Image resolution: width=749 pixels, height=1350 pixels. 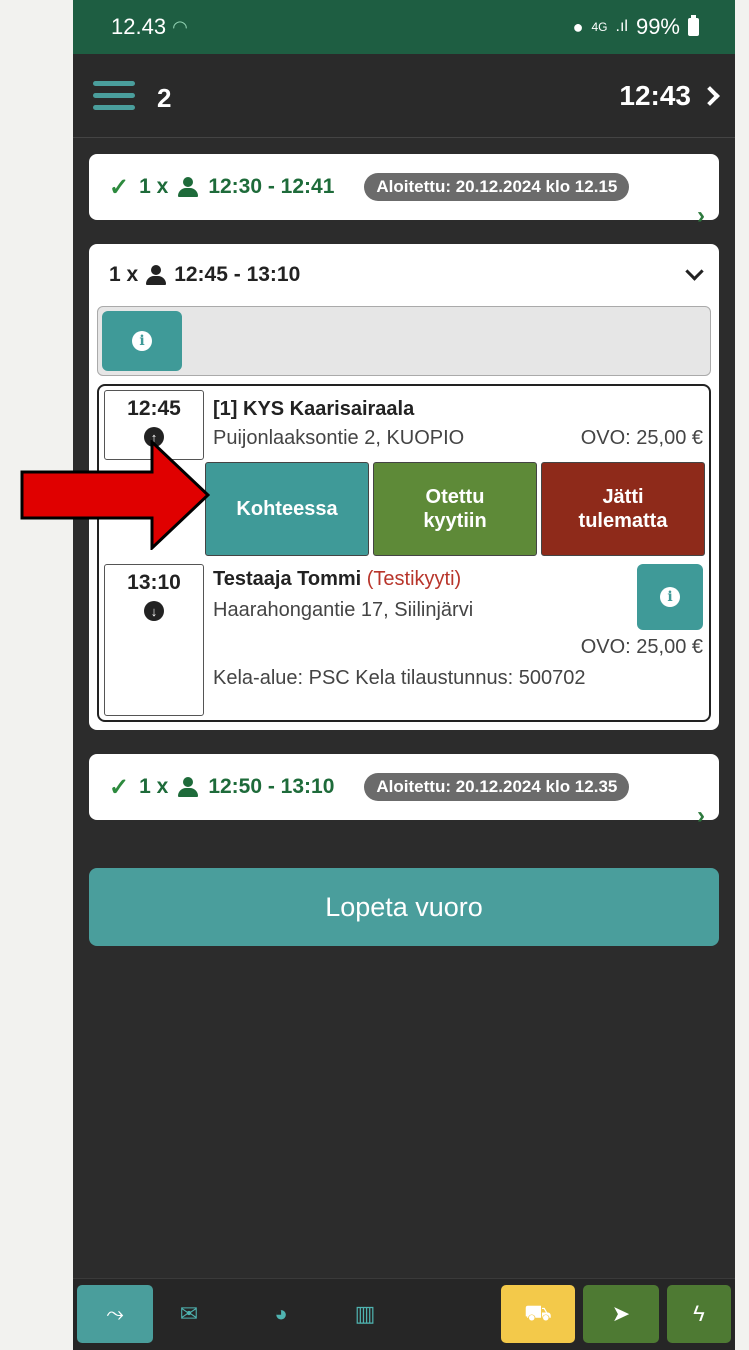 I want to click on battery-icon, so click(x=693, y=25).